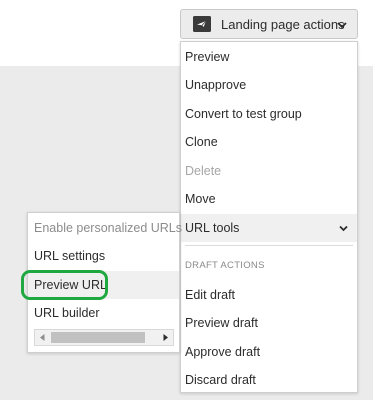 Image resolution: width=373 pixels, height=400 pixels. Describe the element at coordinates (103, 256) in the screenshot. I see `submenu-item-url-settings: URL settings` at that location.